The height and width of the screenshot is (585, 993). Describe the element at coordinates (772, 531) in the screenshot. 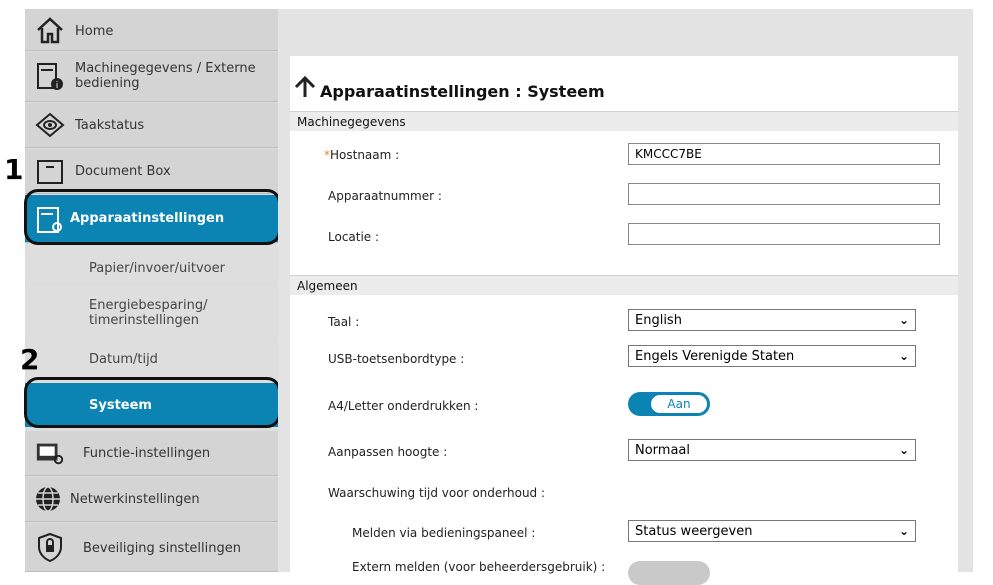

I see `panel-notify-select: Status weergeven ⌄` at that location.